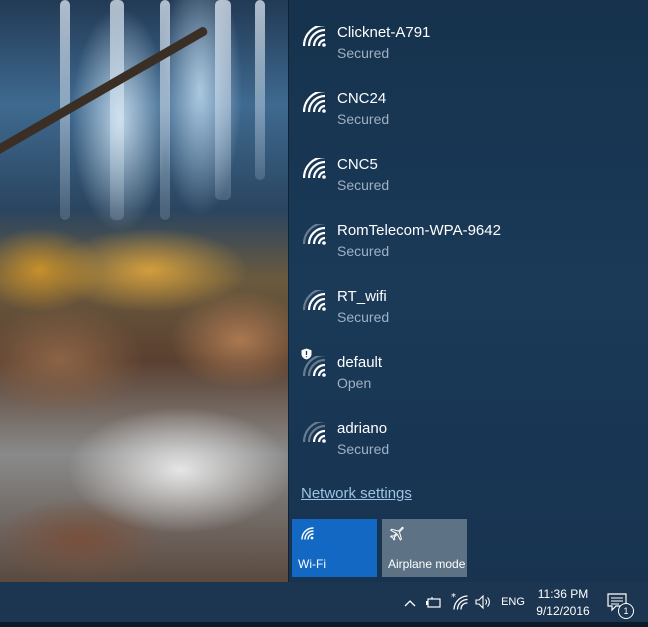 The image size is (648, 627). I want to click on chevron-up-icon, so click(410, 603).